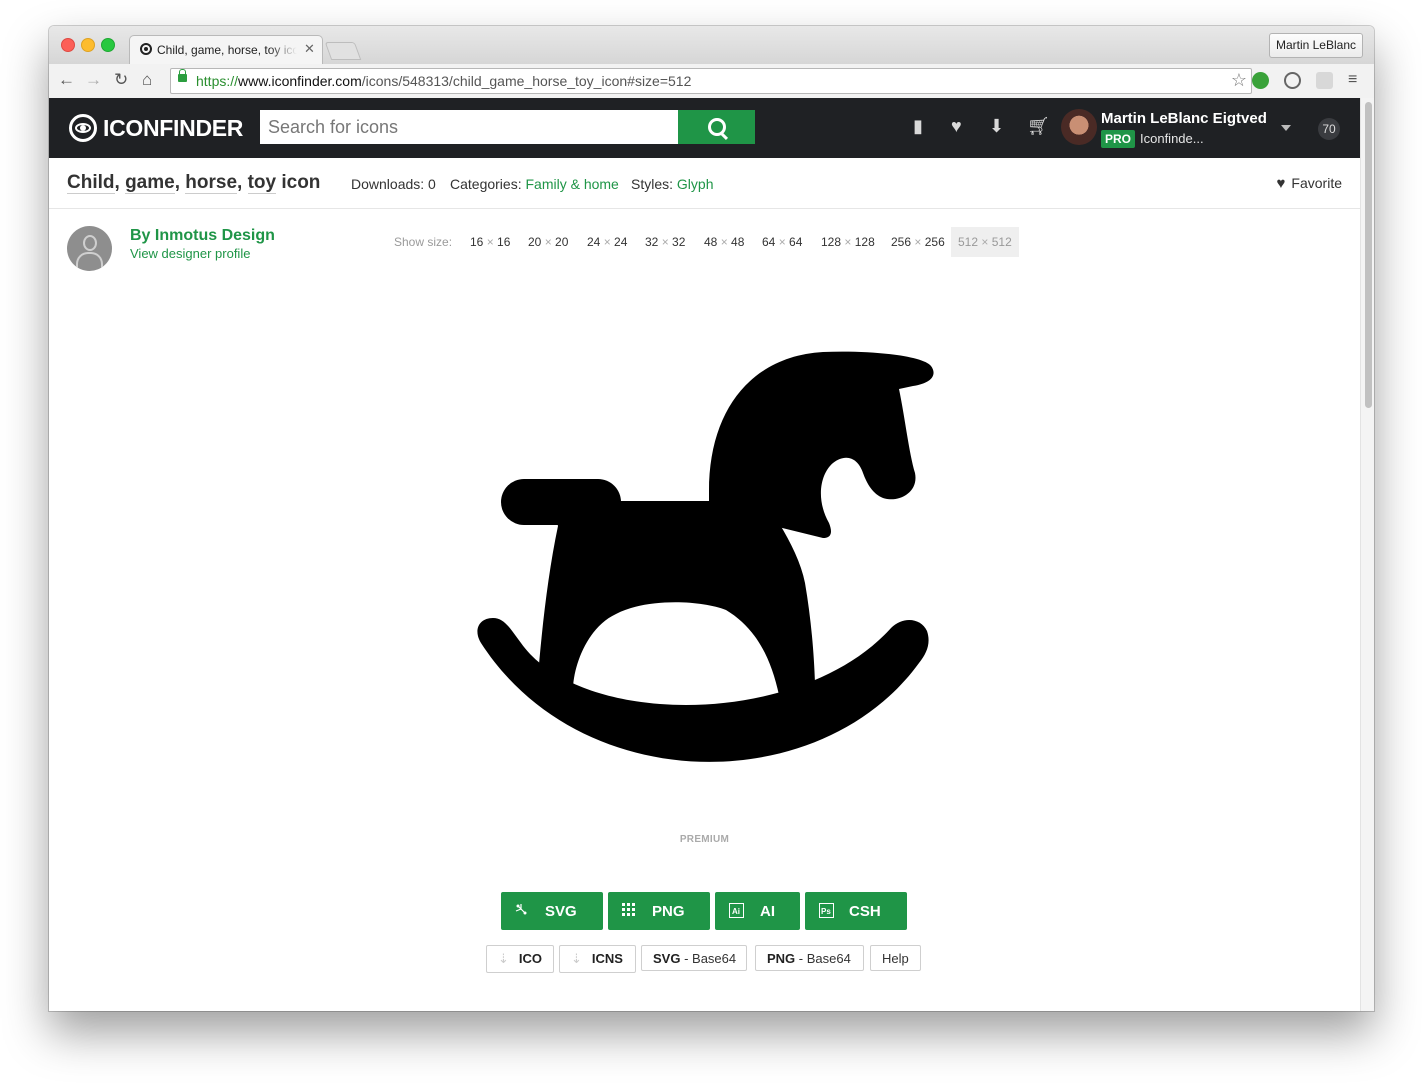 Image resolution: width=1422 pixels, height=1084 pixels. Describe the element at coordinates (985, 242) in the screenshot. I see `size-option-512: 512 × 512` at that location.